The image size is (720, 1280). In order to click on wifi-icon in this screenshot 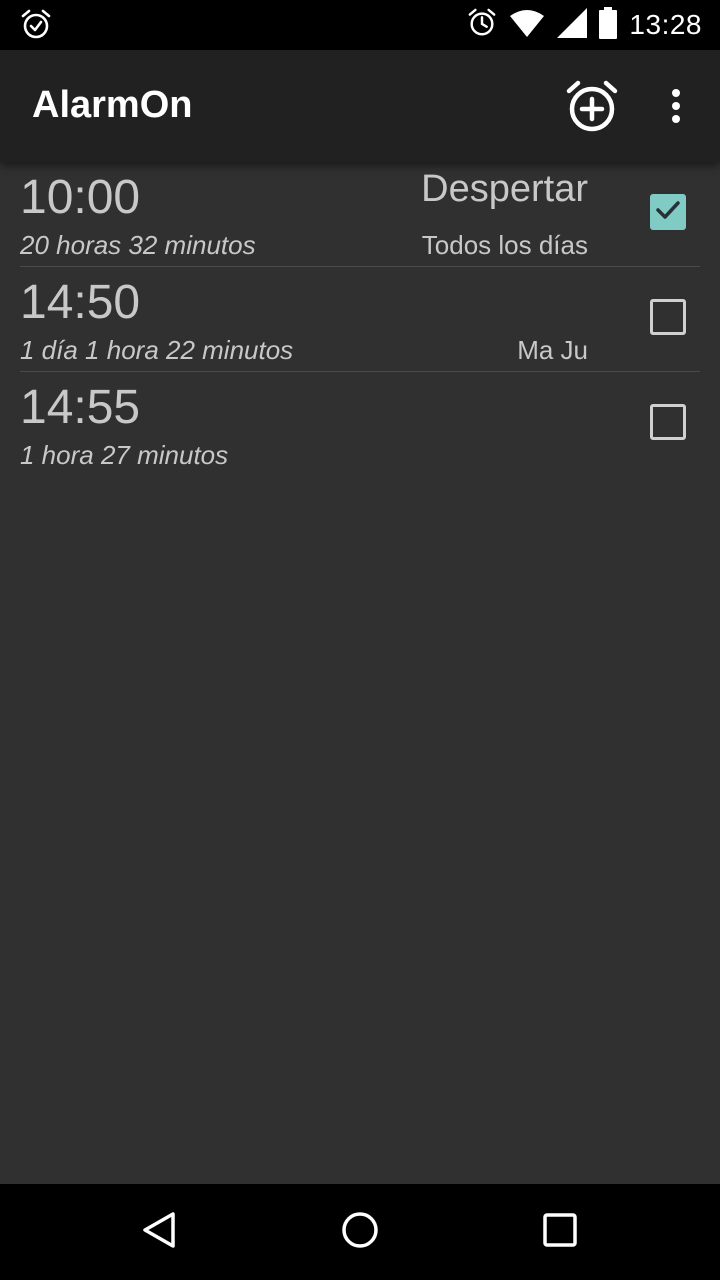, I will do `click(527, 25)`.